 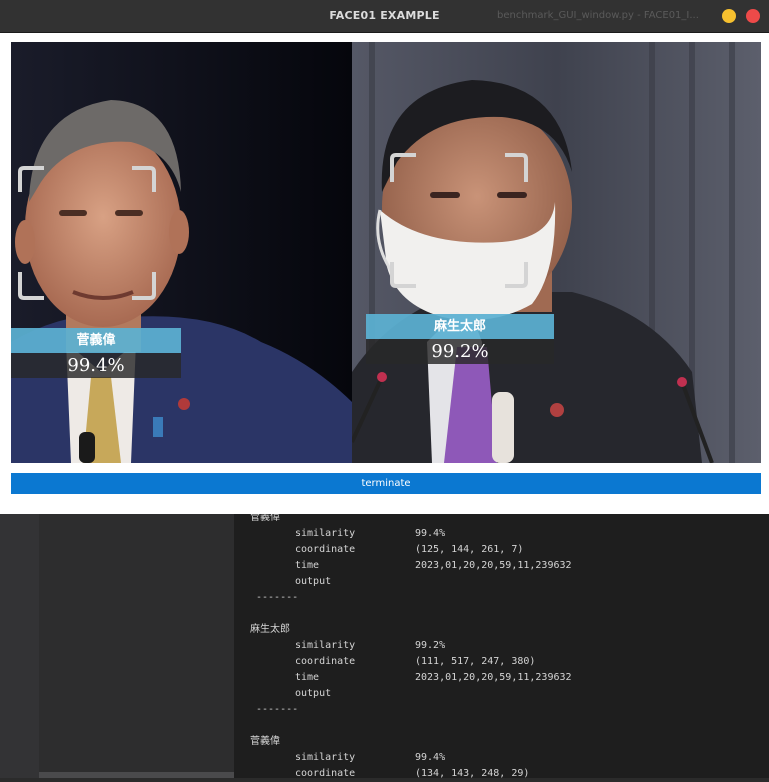 What do you see at coordinates (136, 775) in the screenshot?
I see `sidebar-scrollbar` at bounding box center [136, 775].